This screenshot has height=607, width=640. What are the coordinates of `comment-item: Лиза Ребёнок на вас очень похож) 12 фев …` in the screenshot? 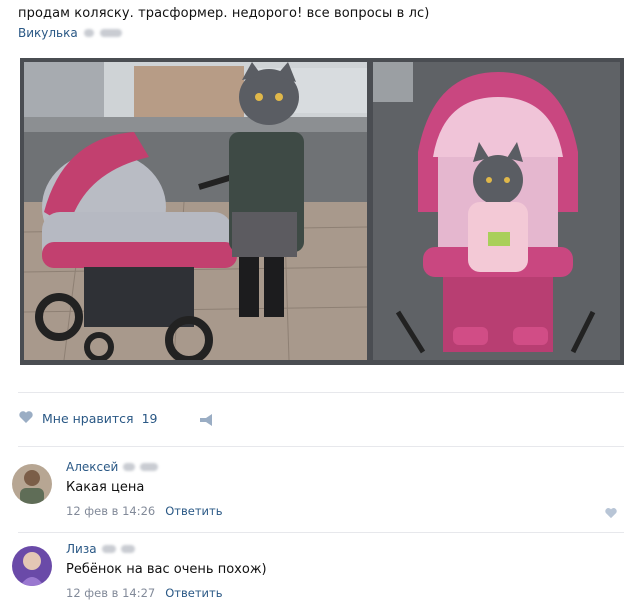 It's located at (320, 574).